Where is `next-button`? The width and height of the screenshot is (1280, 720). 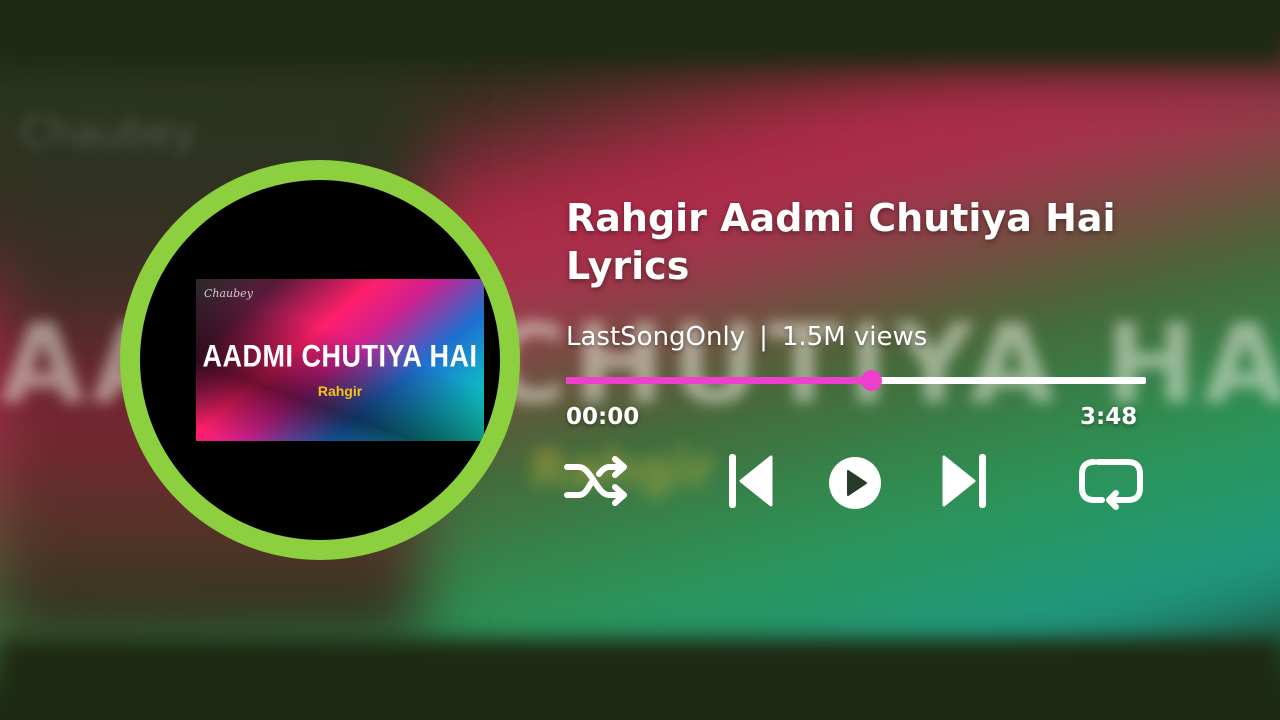
next-button is located at coordinates (963, 481).